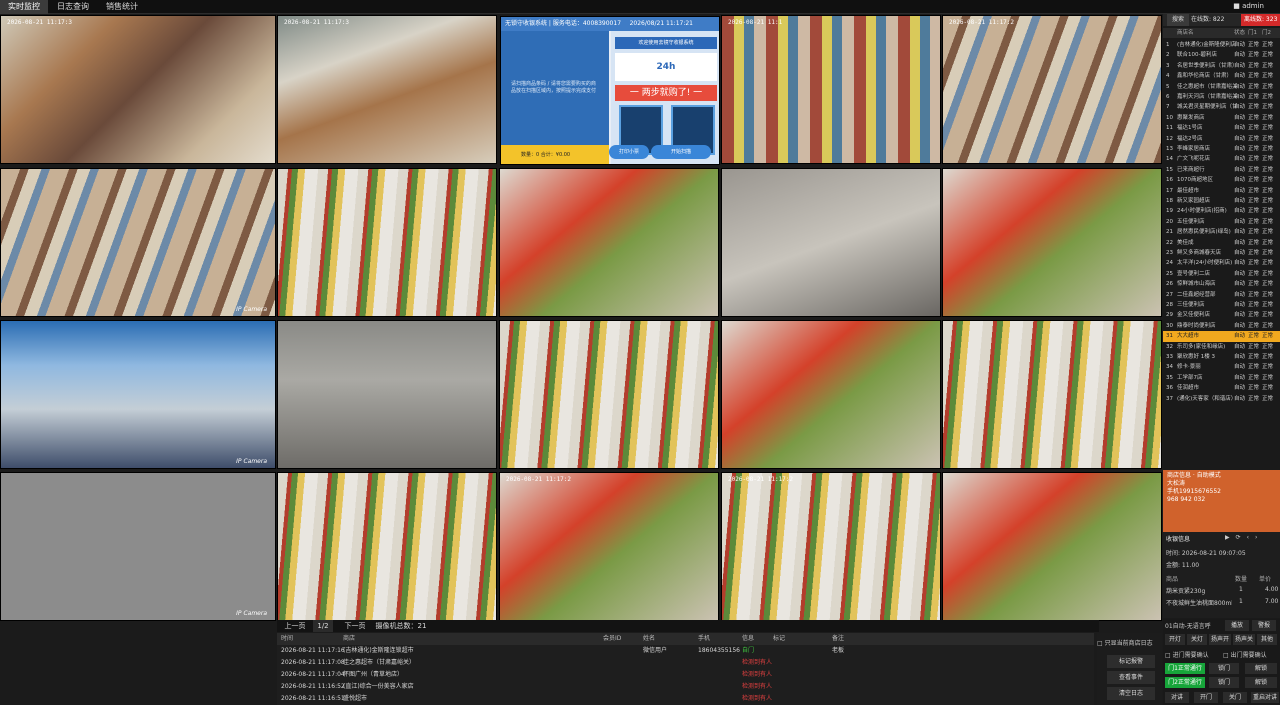 Image resolution: width=1280 pixels, height=705 pixels. What do you see at coordinates (1221, 191) in the screenshot?
I see `store-list-item: 17 最佳超市 自动 正常 正常` at bounding box center [1221, 191].